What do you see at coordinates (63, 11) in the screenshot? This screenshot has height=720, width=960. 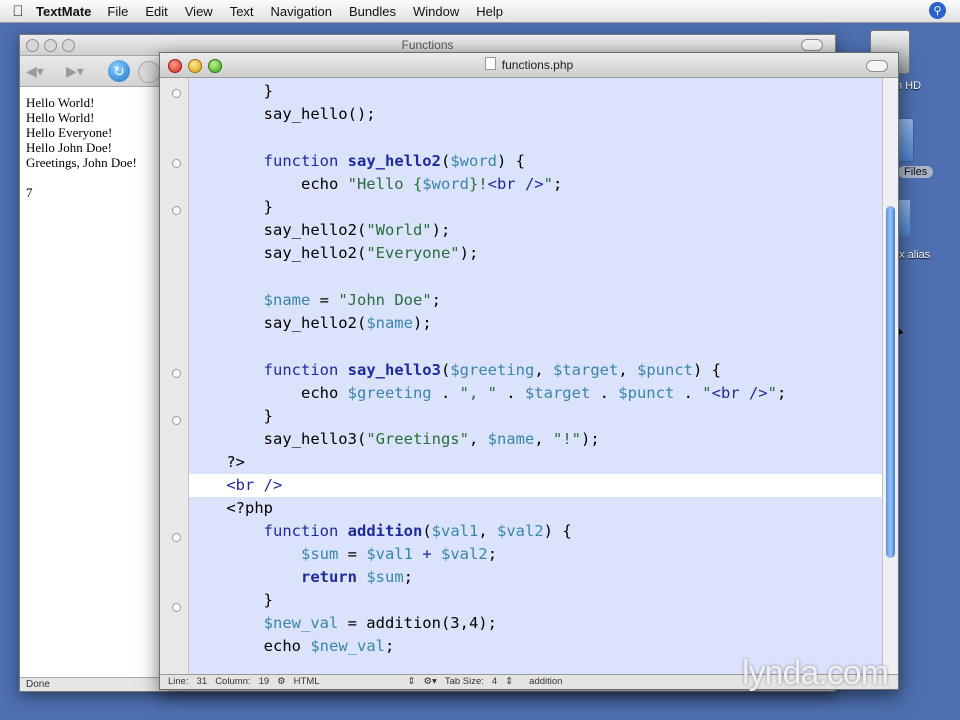 I see `menu-app-name: TextMate` at bounding box center [63, 11].